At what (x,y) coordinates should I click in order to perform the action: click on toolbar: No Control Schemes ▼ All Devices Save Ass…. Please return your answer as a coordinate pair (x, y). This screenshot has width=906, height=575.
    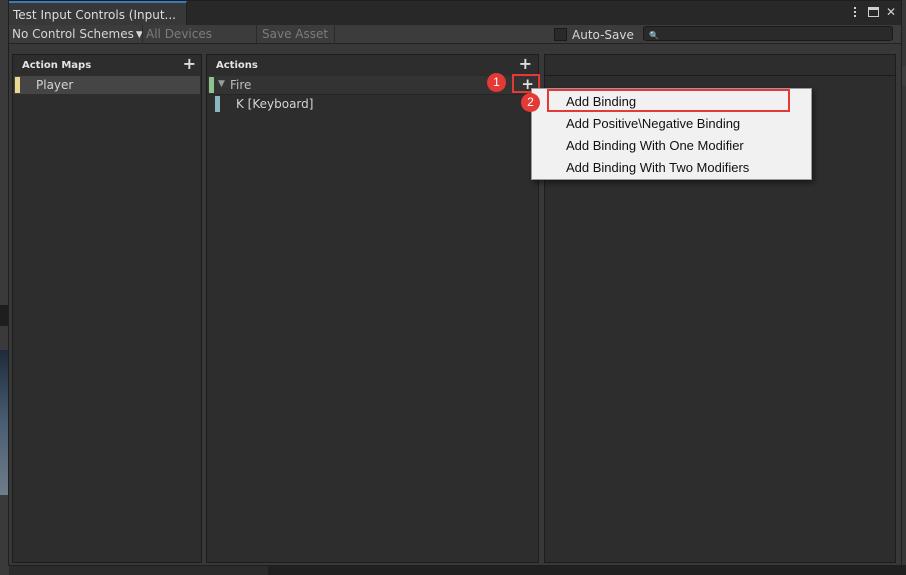
    Looking at the image, I should click on (455, 34).